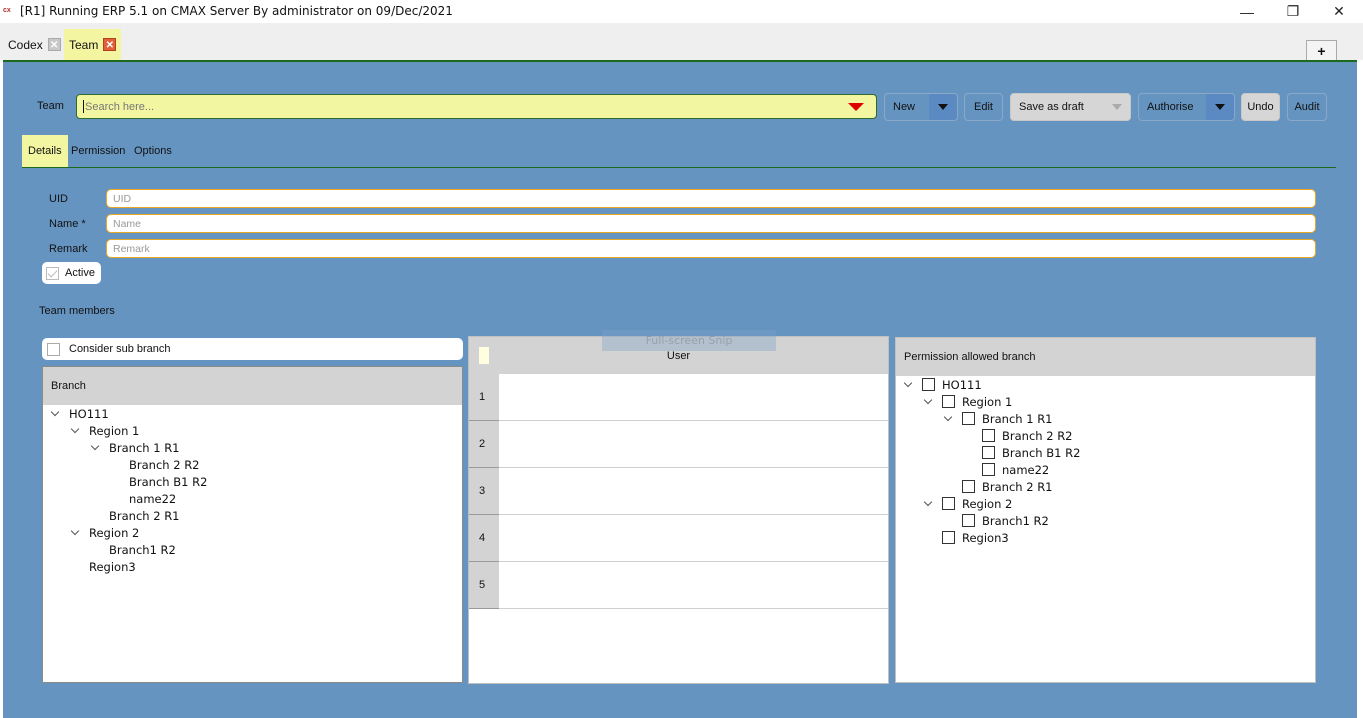  I want to click on doc-tab-codex: Codex ✕, so click(34, 44).